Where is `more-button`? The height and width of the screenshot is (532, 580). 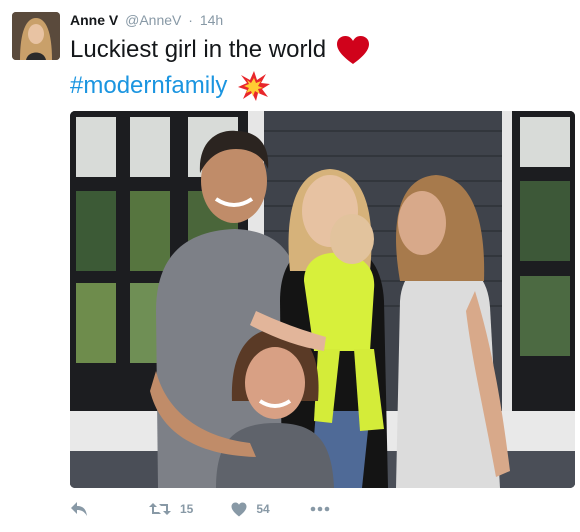 more-button is located at coordinates (320, 509).